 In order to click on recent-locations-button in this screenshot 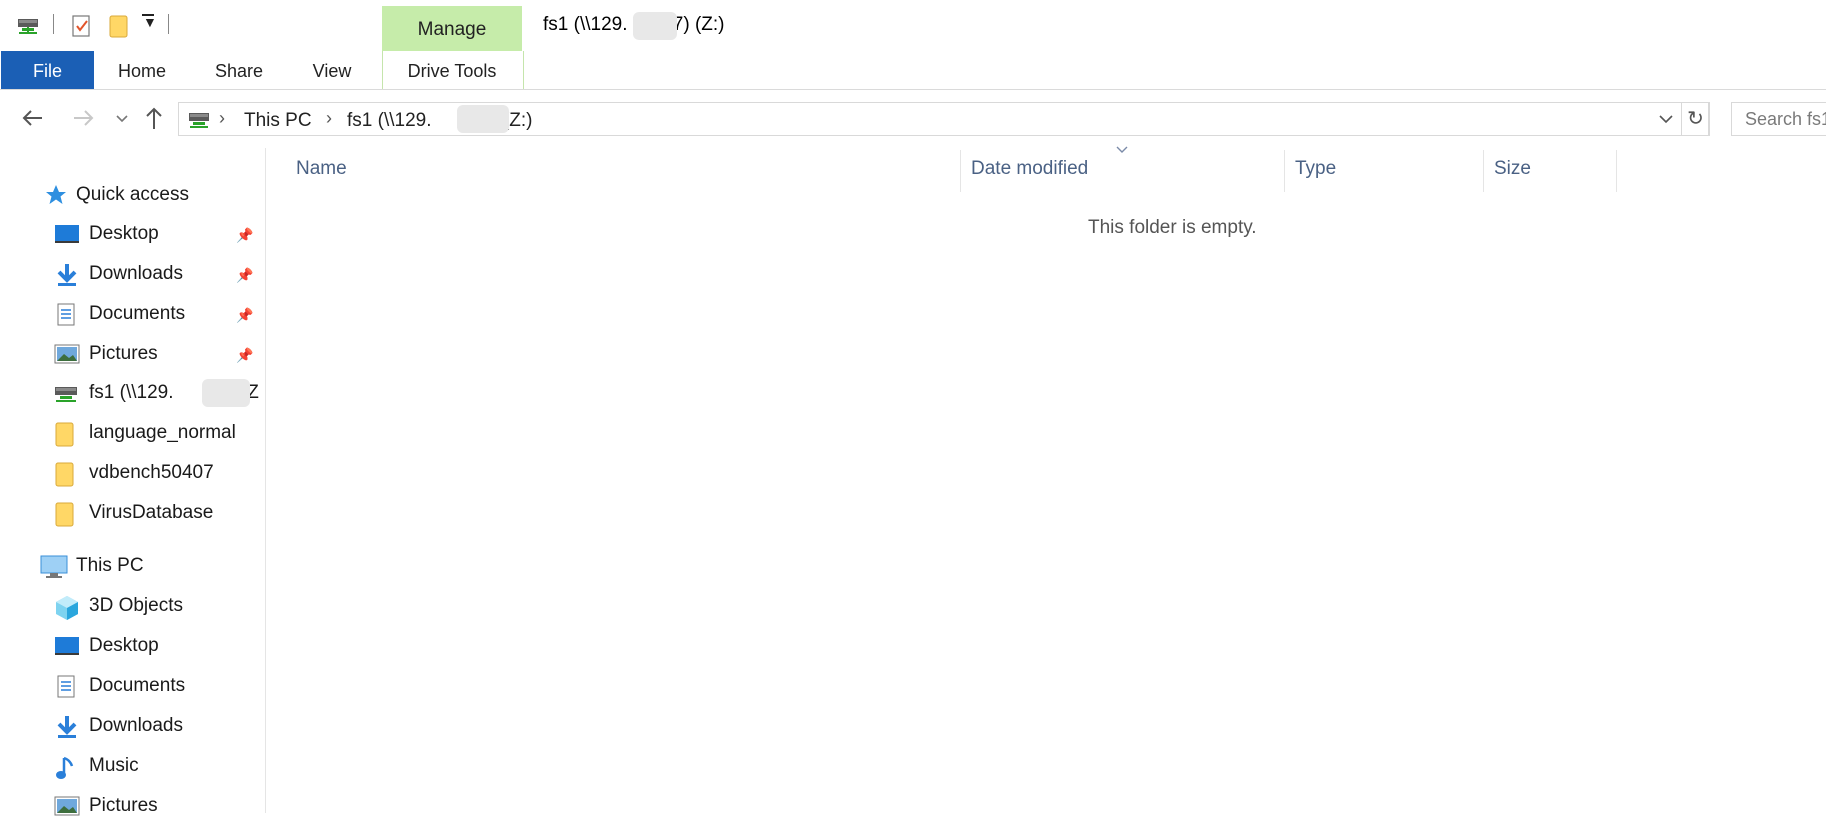, I will do `click(122, 118)`.